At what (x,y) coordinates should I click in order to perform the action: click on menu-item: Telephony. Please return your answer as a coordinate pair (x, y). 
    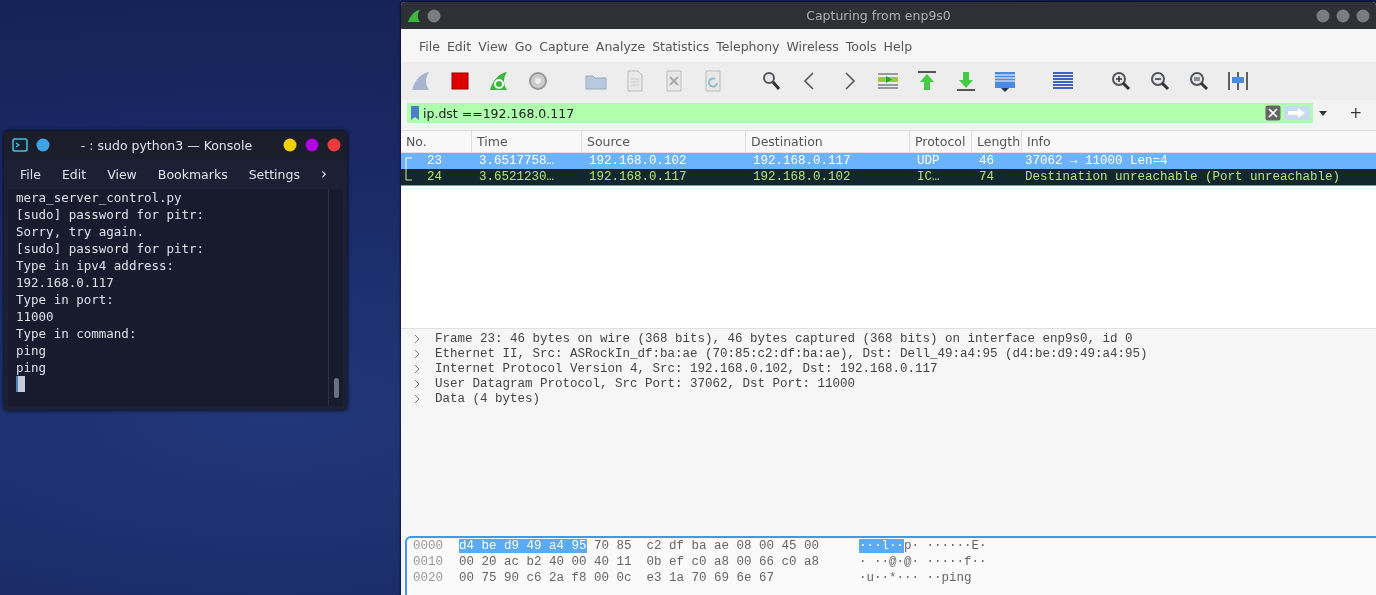
    Looking at the image, I should click on (748, 46).